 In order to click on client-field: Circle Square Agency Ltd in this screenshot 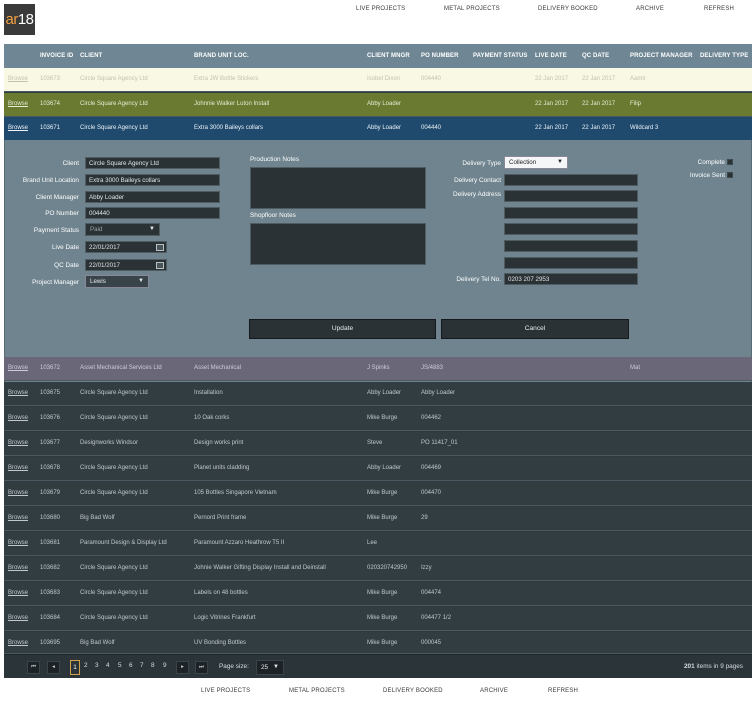, I will do `click(152, 163)`.